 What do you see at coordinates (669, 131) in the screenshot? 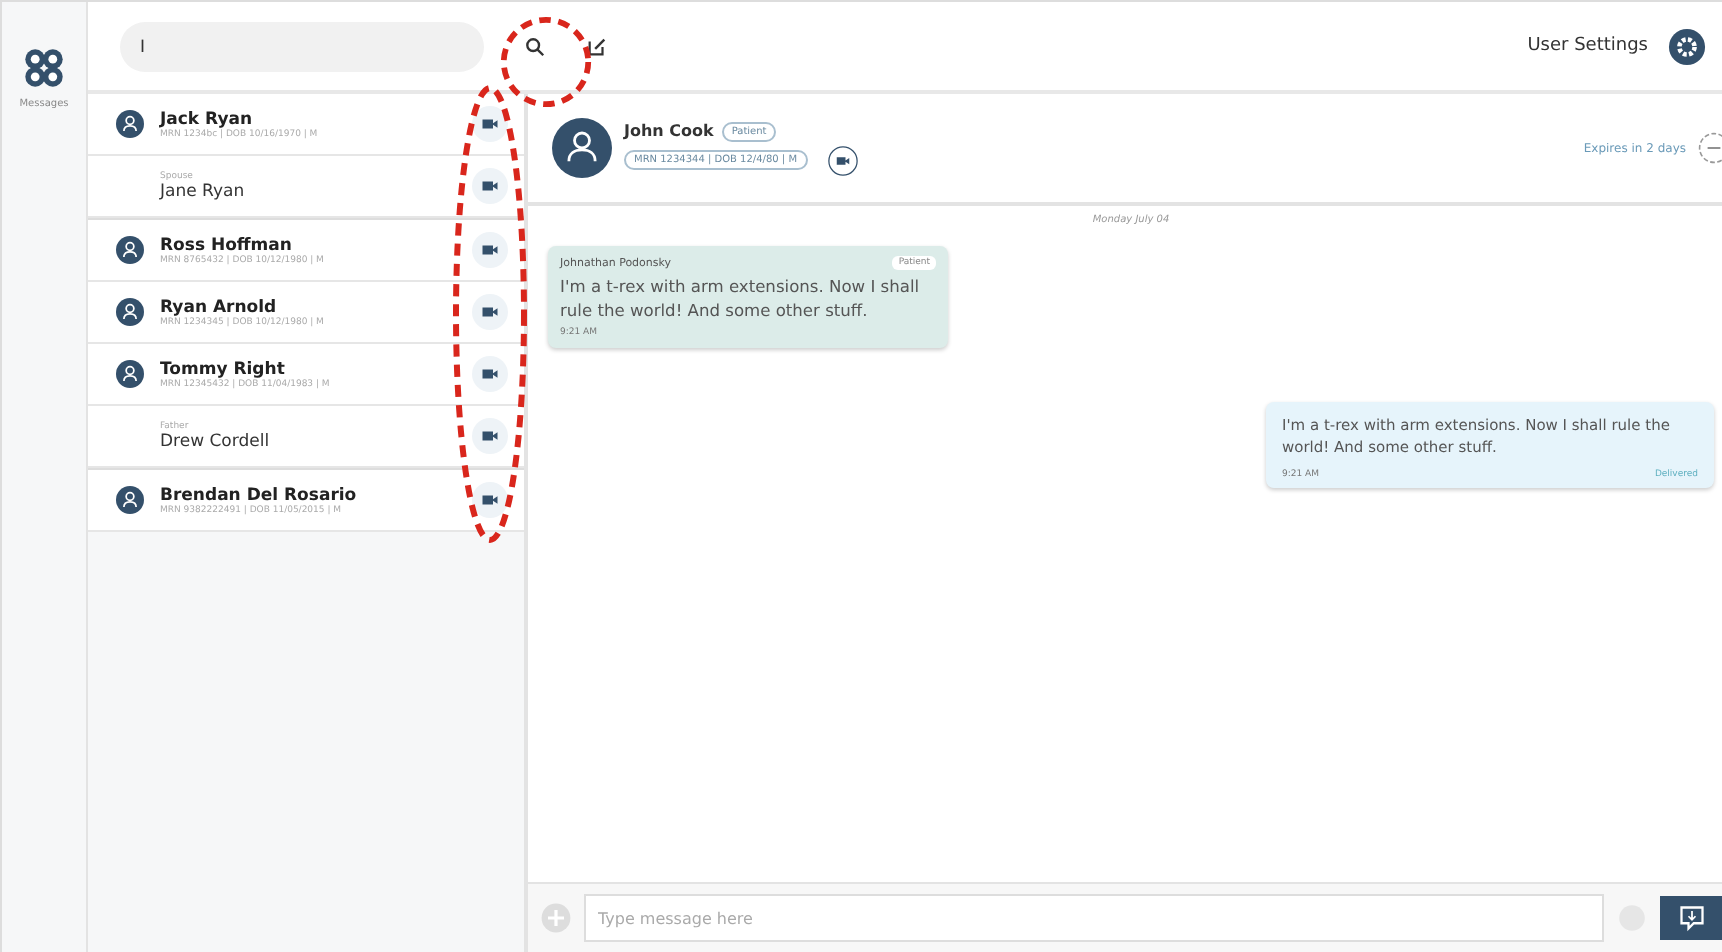
I see `patient-name: John Cook` at bounding box center [669, 131].